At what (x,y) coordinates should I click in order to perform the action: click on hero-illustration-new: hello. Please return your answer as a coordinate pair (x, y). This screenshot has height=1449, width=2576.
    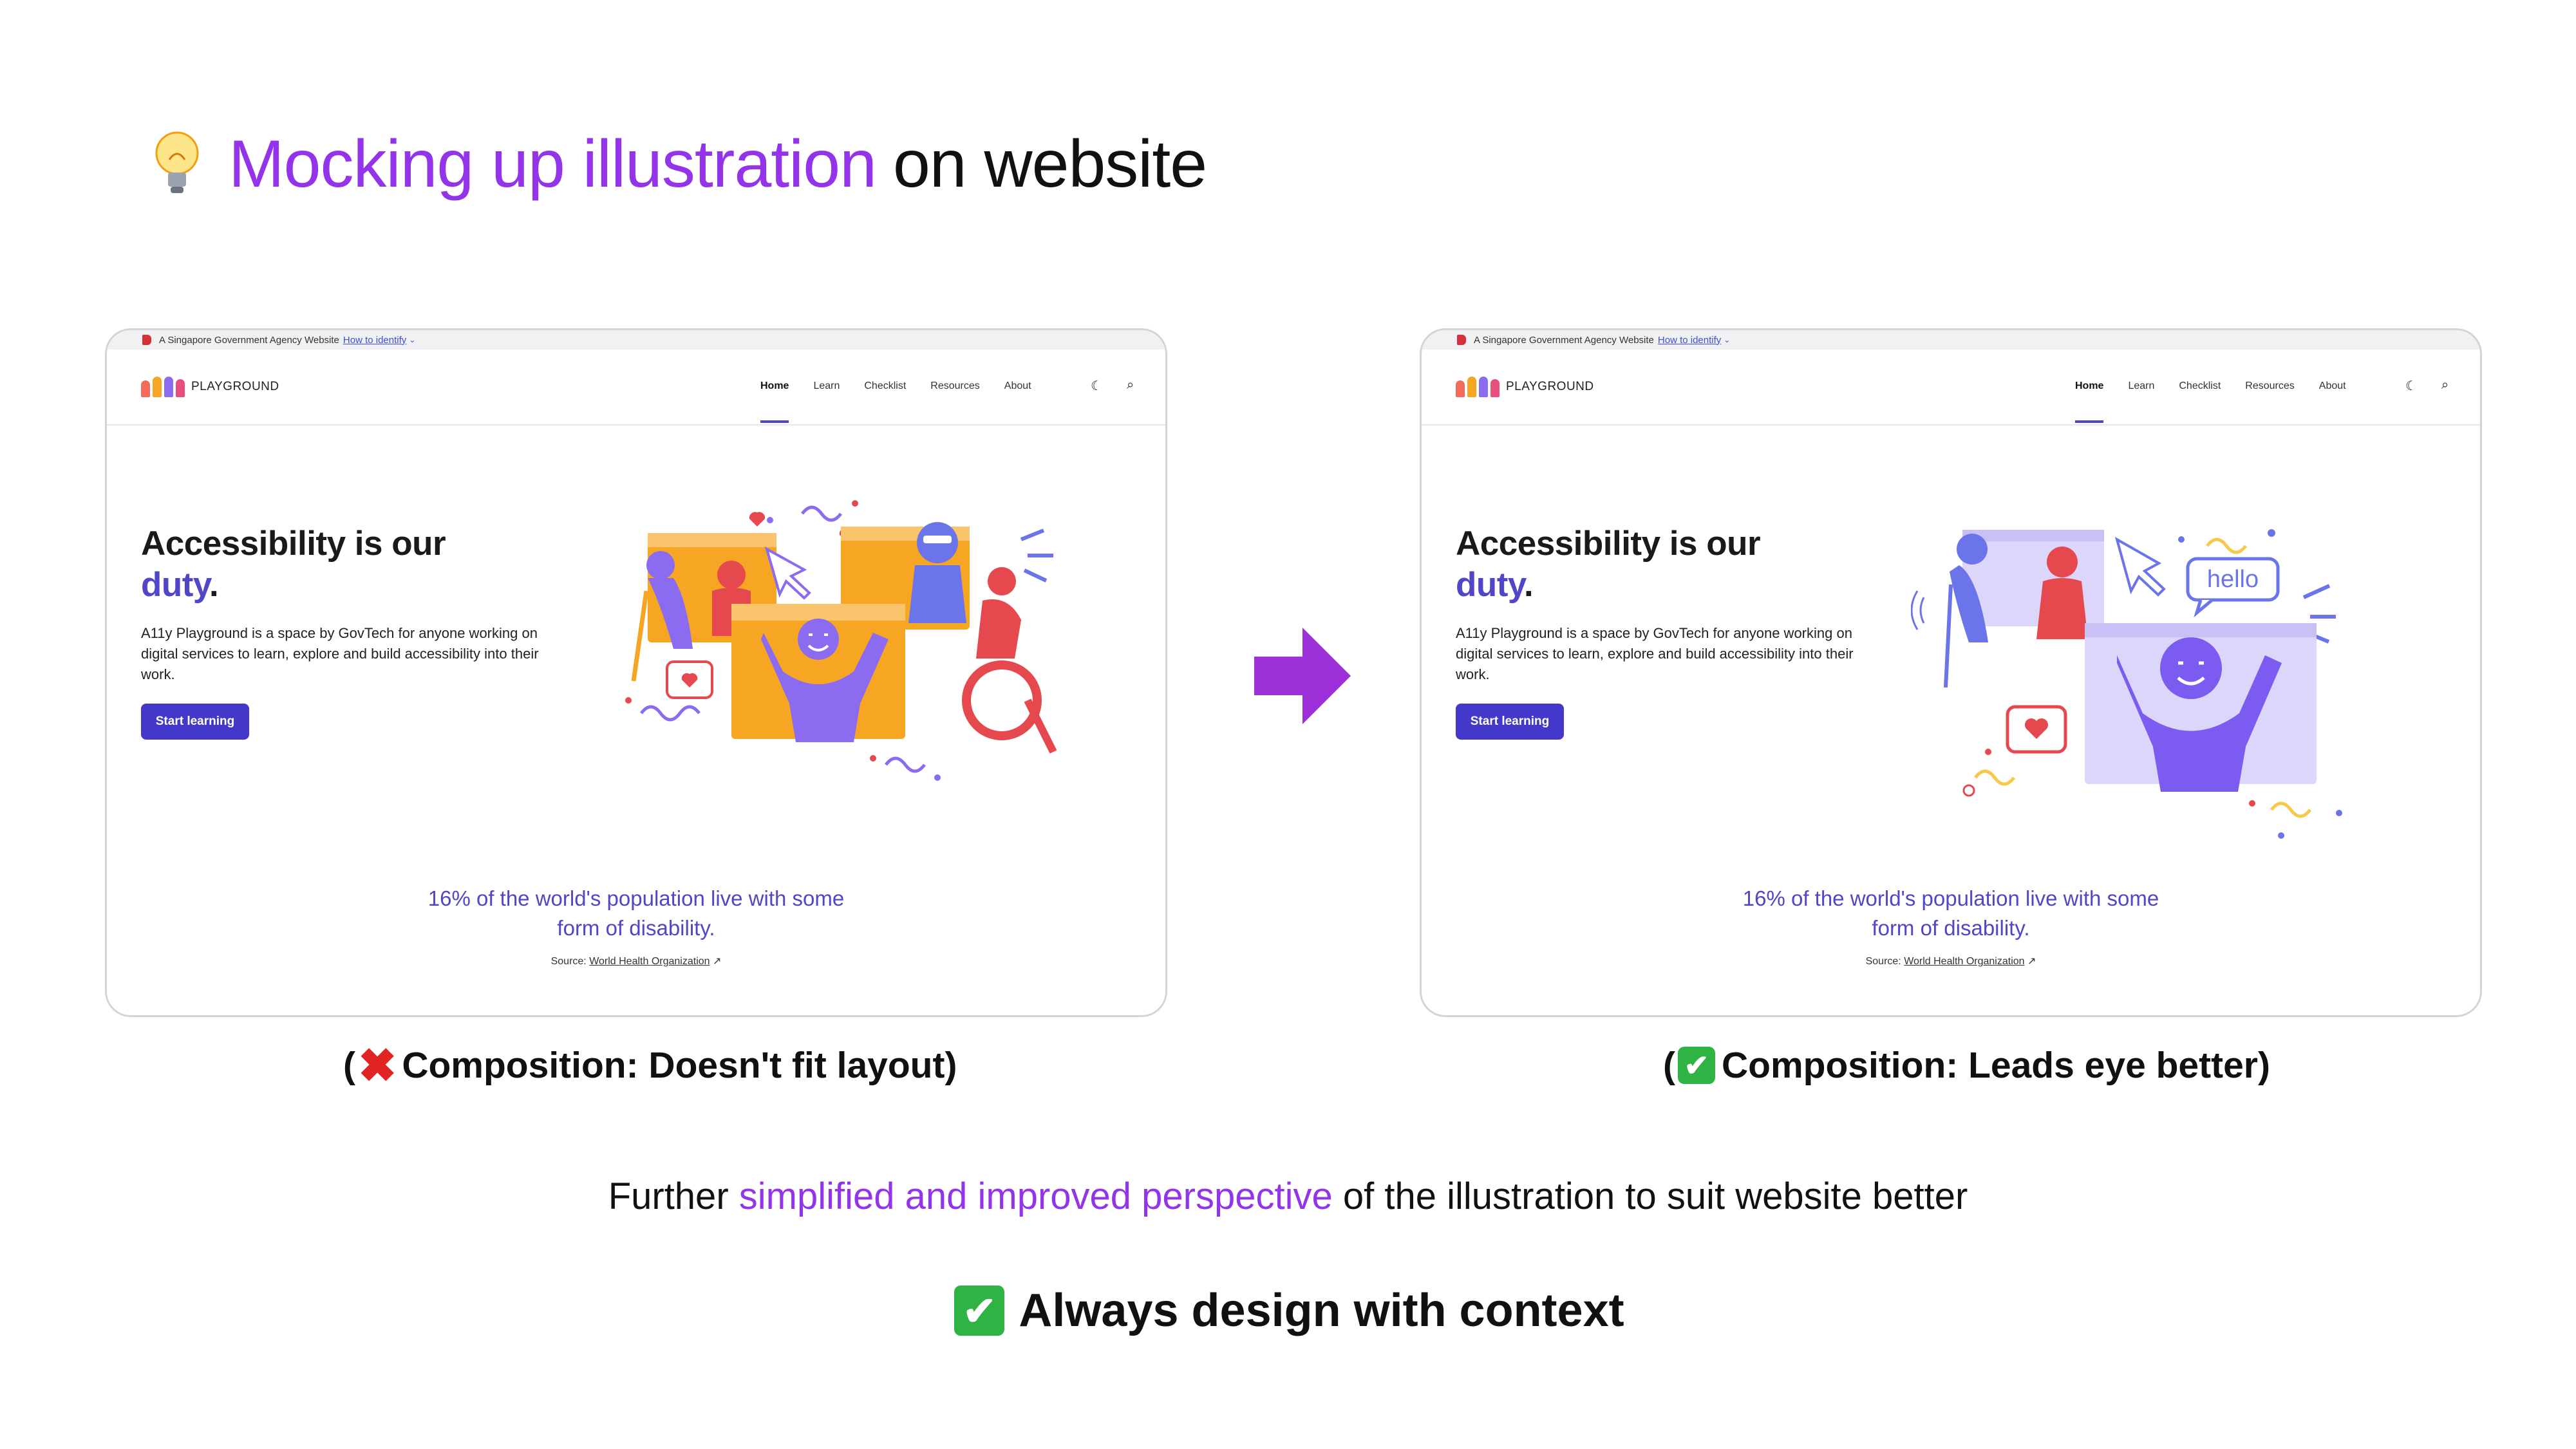
    Looking at the image, I should click on (2126, 684).